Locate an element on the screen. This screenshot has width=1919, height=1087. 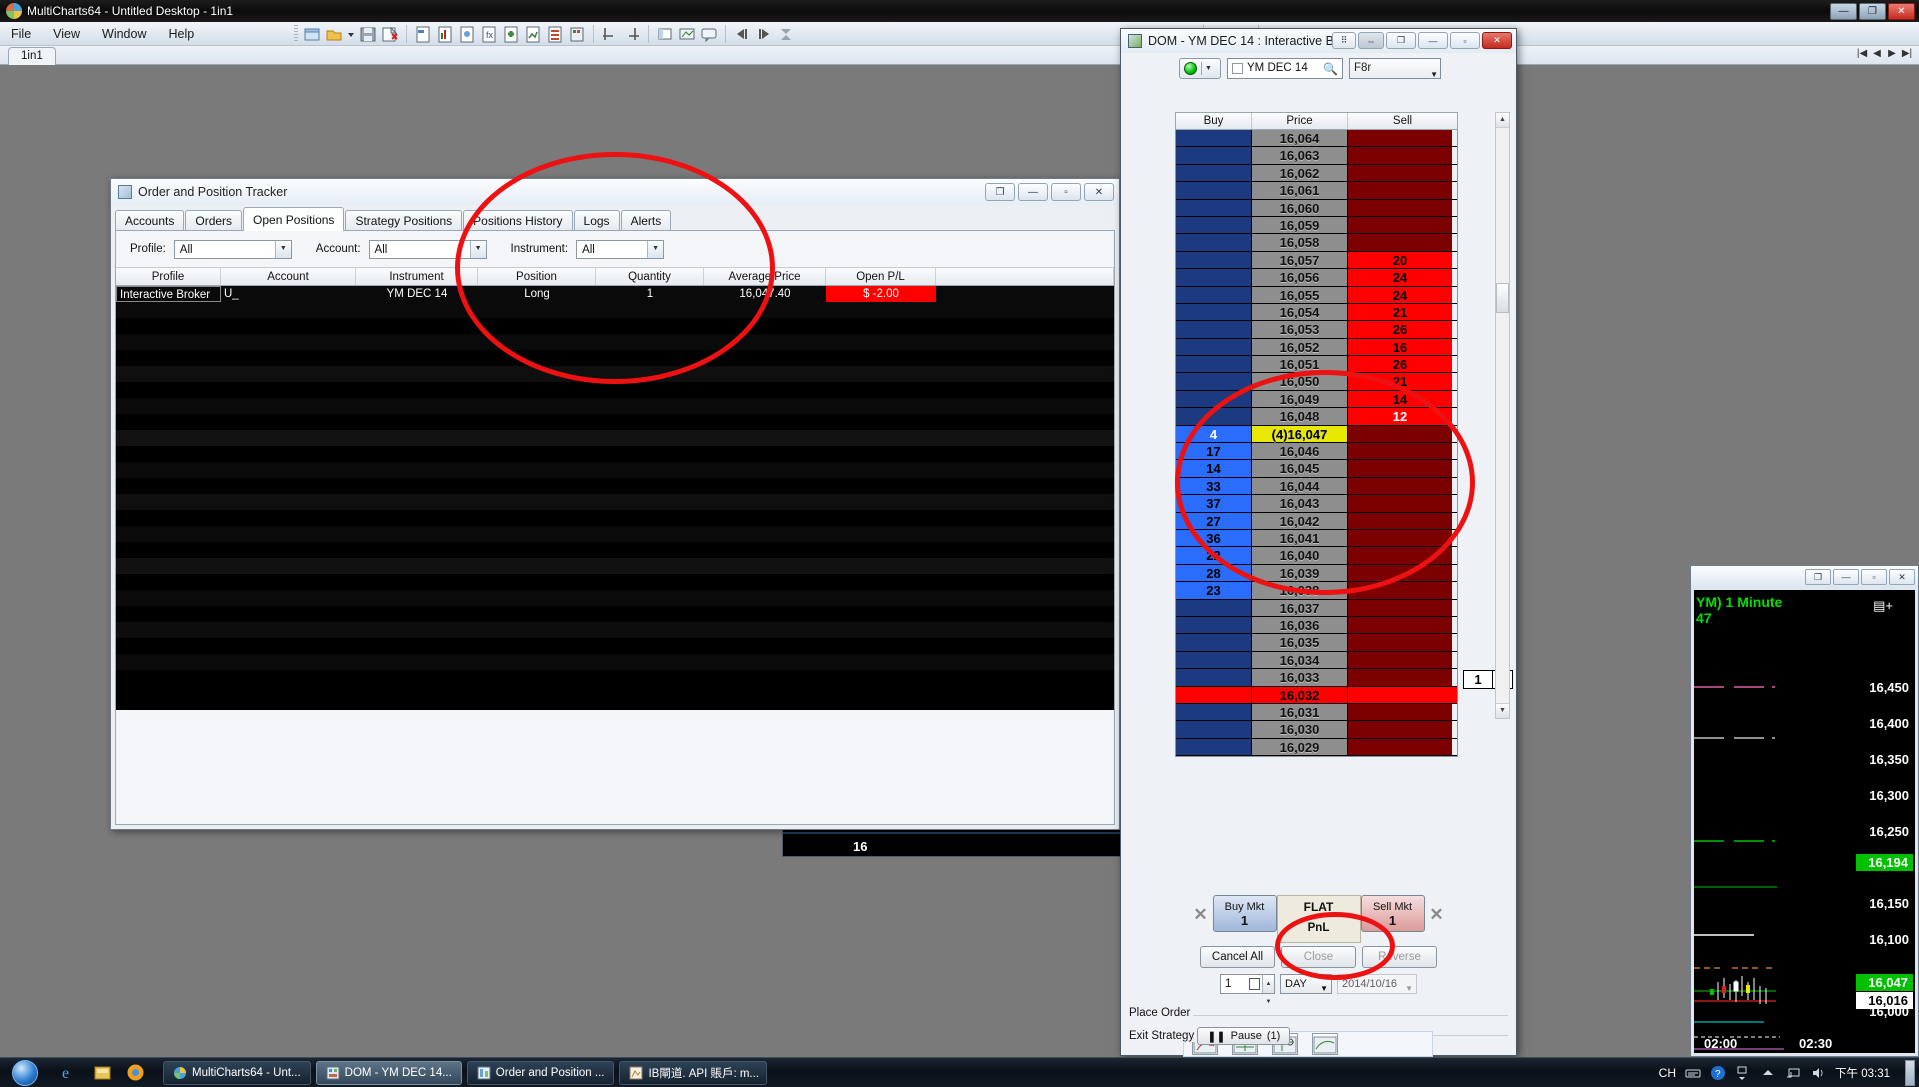
ladder-price-cell: 16,030 is located at coordinates (1300, 729).